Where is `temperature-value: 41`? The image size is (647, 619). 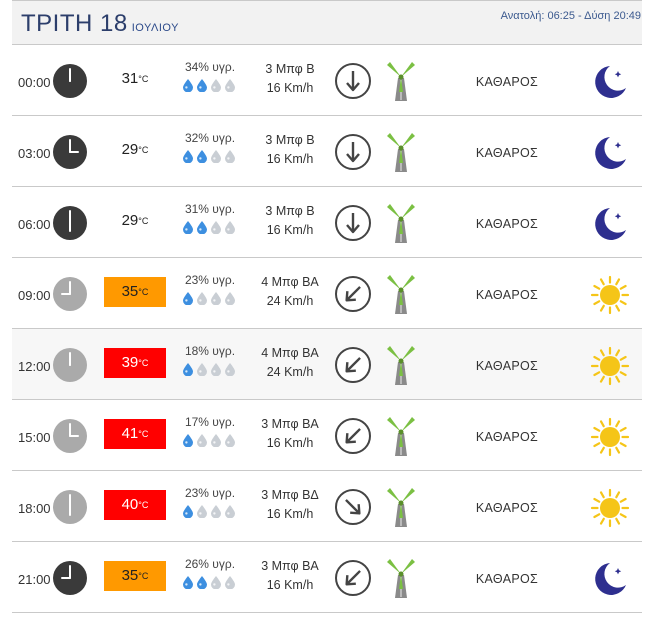 temperature-value: 41 is located at coordinates (130, 433).